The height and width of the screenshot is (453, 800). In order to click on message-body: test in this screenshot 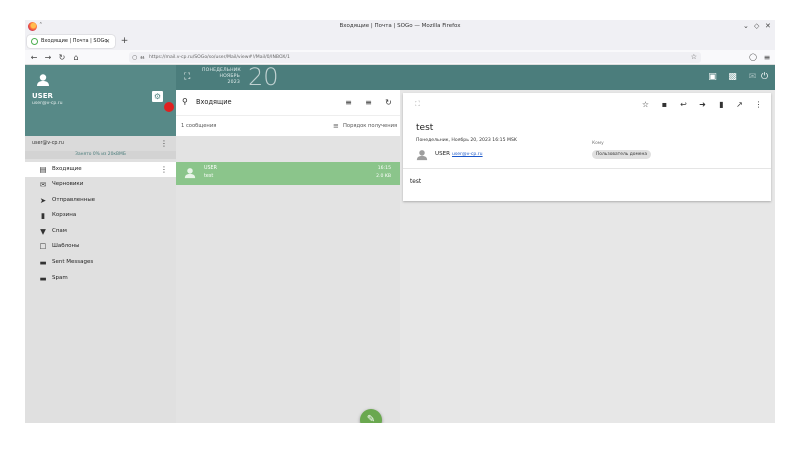, I will do `click(416, 182)`.